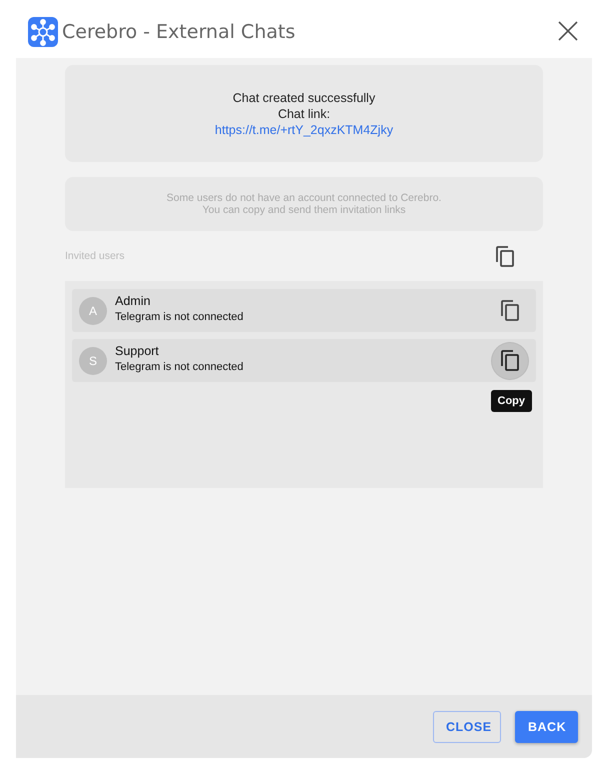 The width and height of the screenshot is (602, 769). What do you see at coordinates (467, 726) in the screenshot?
I see `close-button: CLOSE` at bounding box center [467, 726].